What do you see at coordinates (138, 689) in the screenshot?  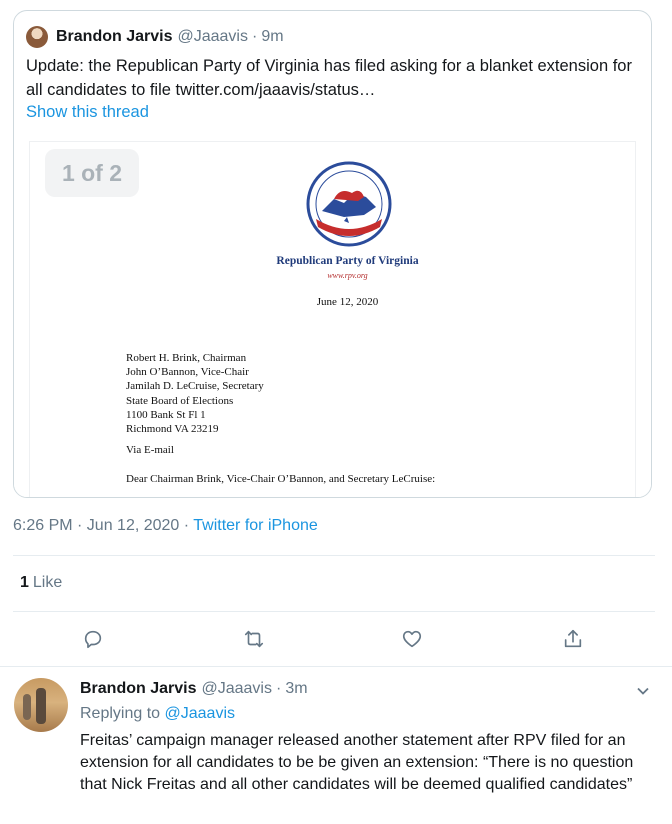 I see `reply-author-name: Brandon Jarvis` at bounding box center [138, 689].